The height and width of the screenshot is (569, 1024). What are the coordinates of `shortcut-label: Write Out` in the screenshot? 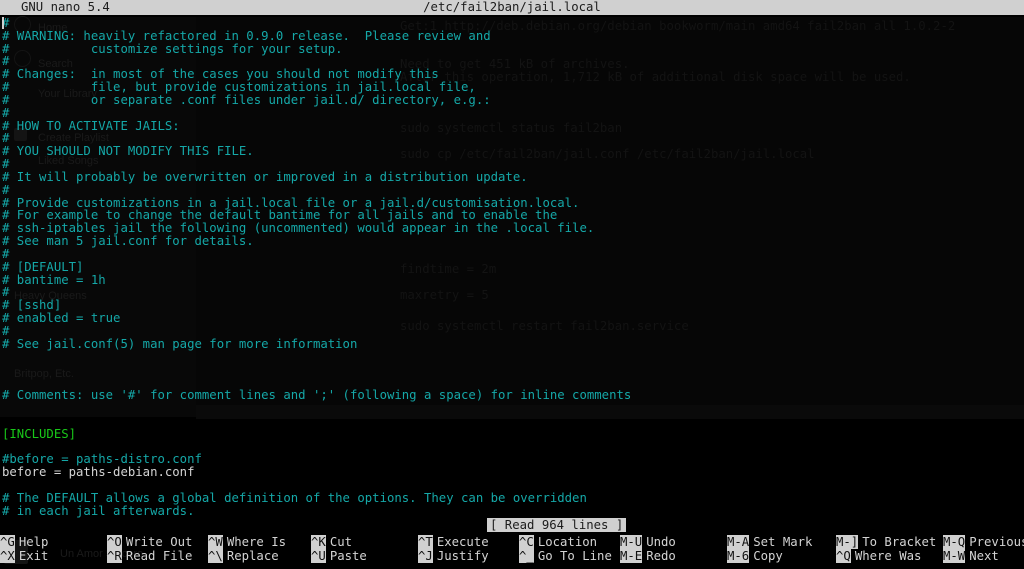 It's located at (159, 542).